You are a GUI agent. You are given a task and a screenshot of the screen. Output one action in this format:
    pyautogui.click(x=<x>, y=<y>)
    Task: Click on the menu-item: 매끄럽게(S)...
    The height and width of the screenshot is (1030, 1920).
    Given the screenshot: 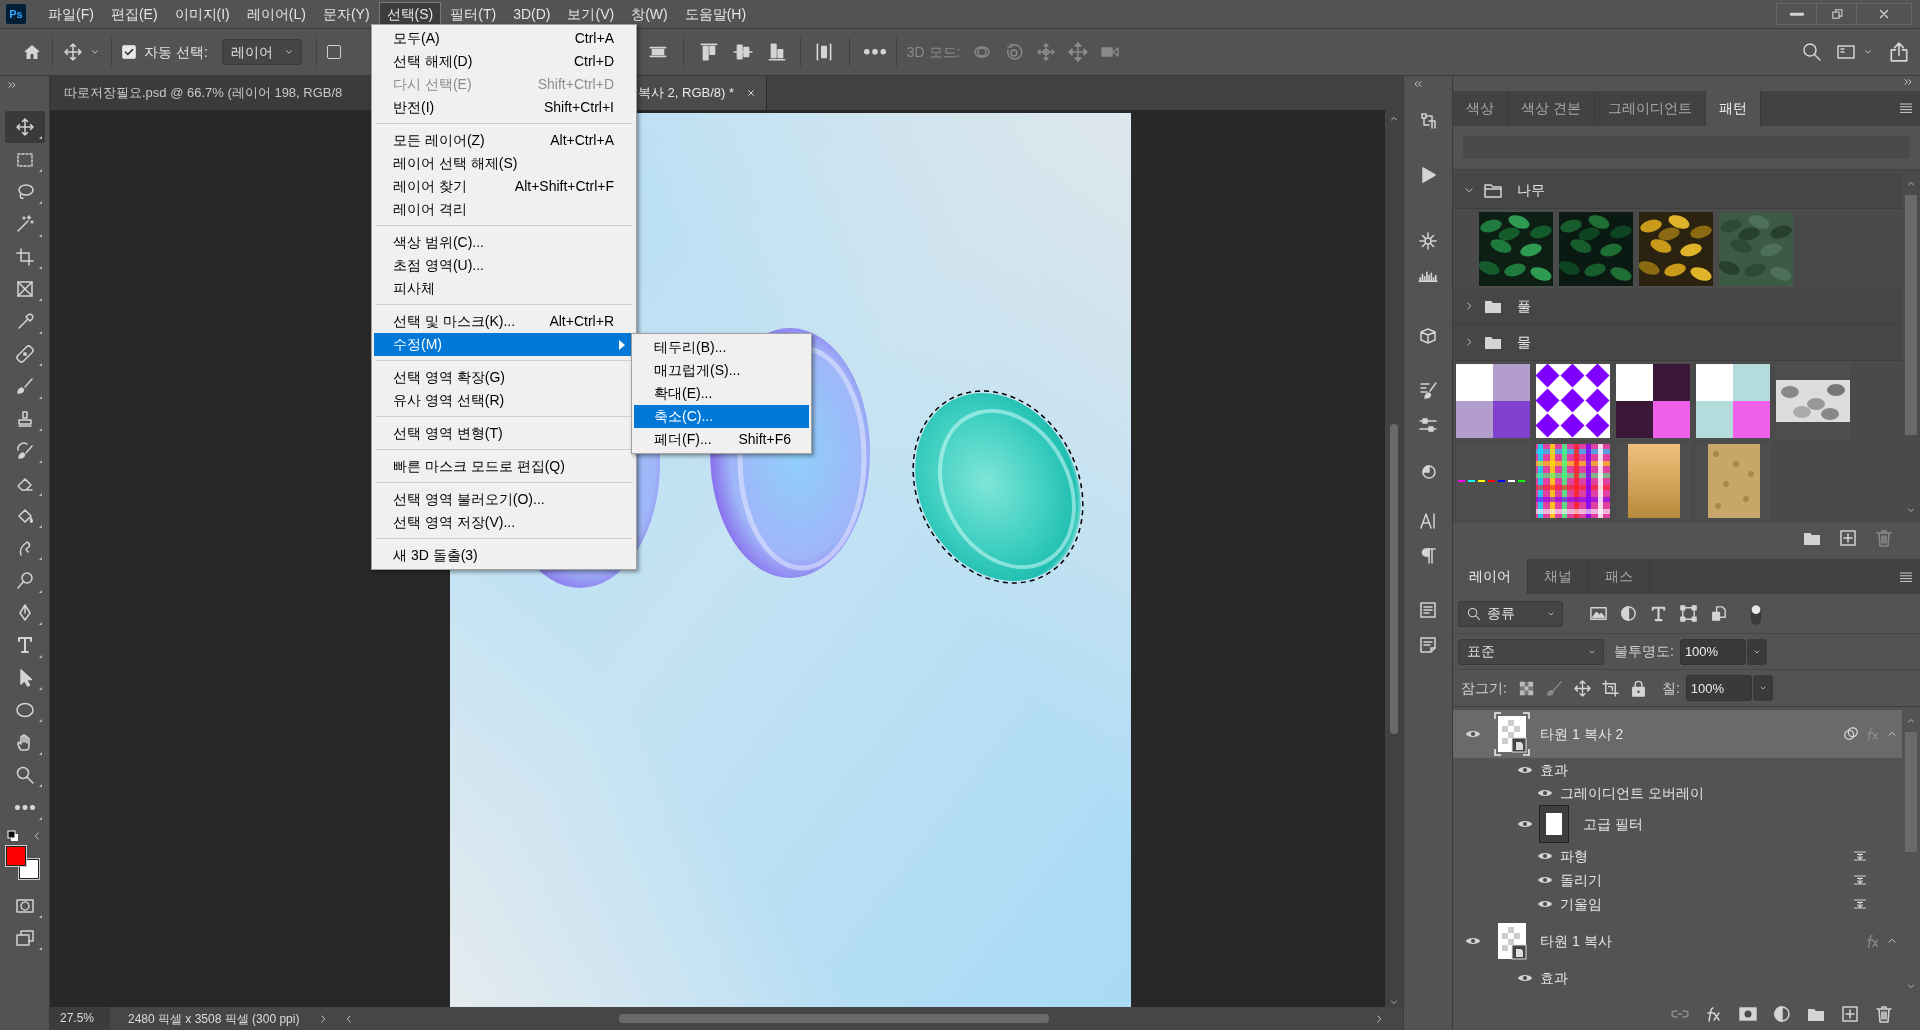 What is the action you would take?
    pyautogui.click(x=721, y=370)
    